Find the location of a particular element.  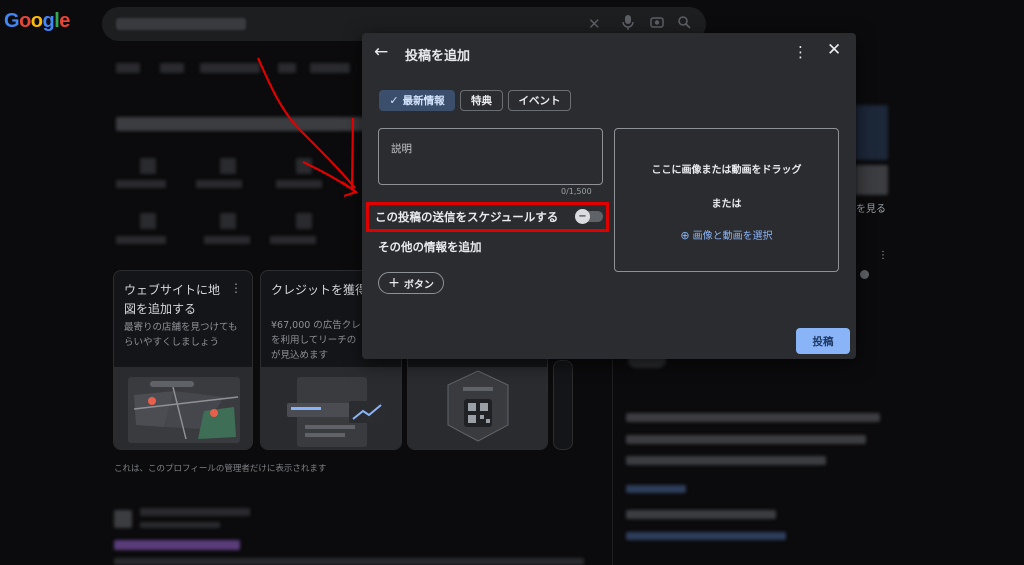

card-description: ¥67,000 の広告クレ を利用してリーチの が見込めます is located at coordinates (316, 340).